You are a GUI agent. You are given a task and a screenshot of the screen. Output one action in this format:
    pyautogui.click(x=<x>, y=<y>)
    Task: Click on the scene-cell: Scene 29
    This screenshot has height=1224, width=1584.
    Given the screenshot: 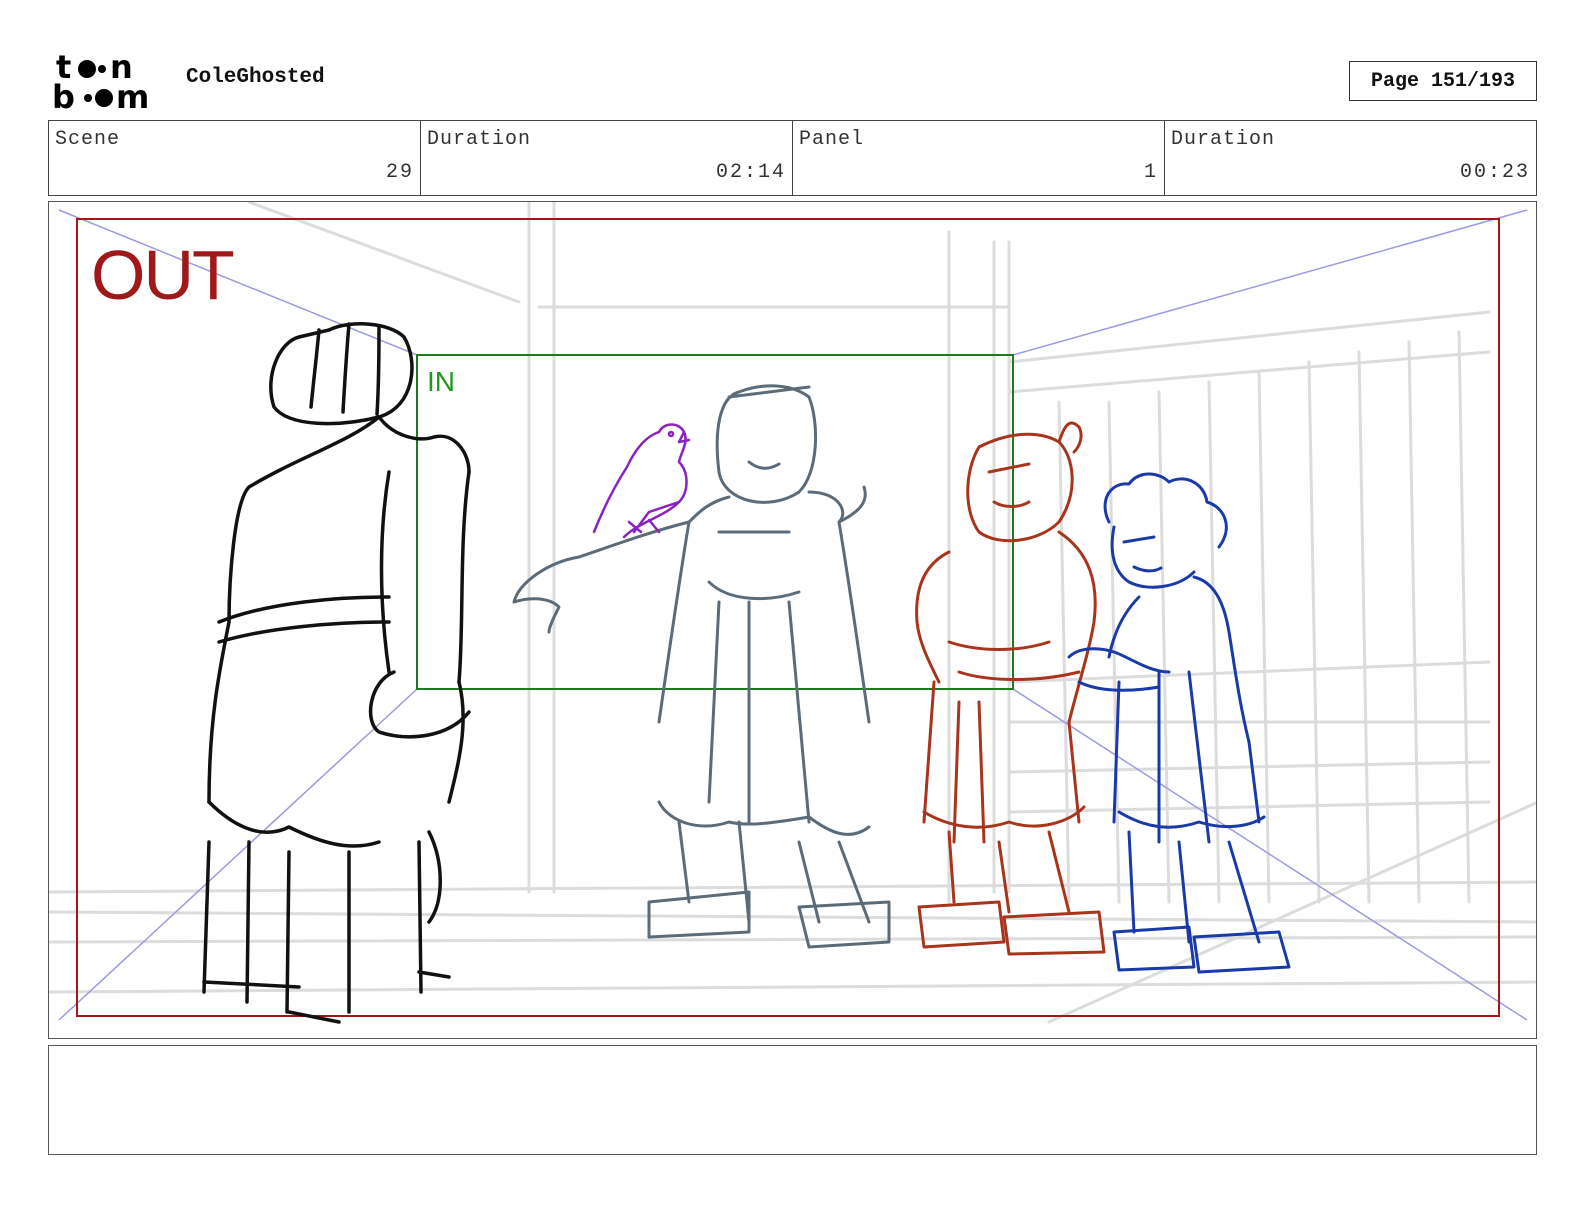 What is the action you would take?
    pyautogui.click(x=235, y=158)
    